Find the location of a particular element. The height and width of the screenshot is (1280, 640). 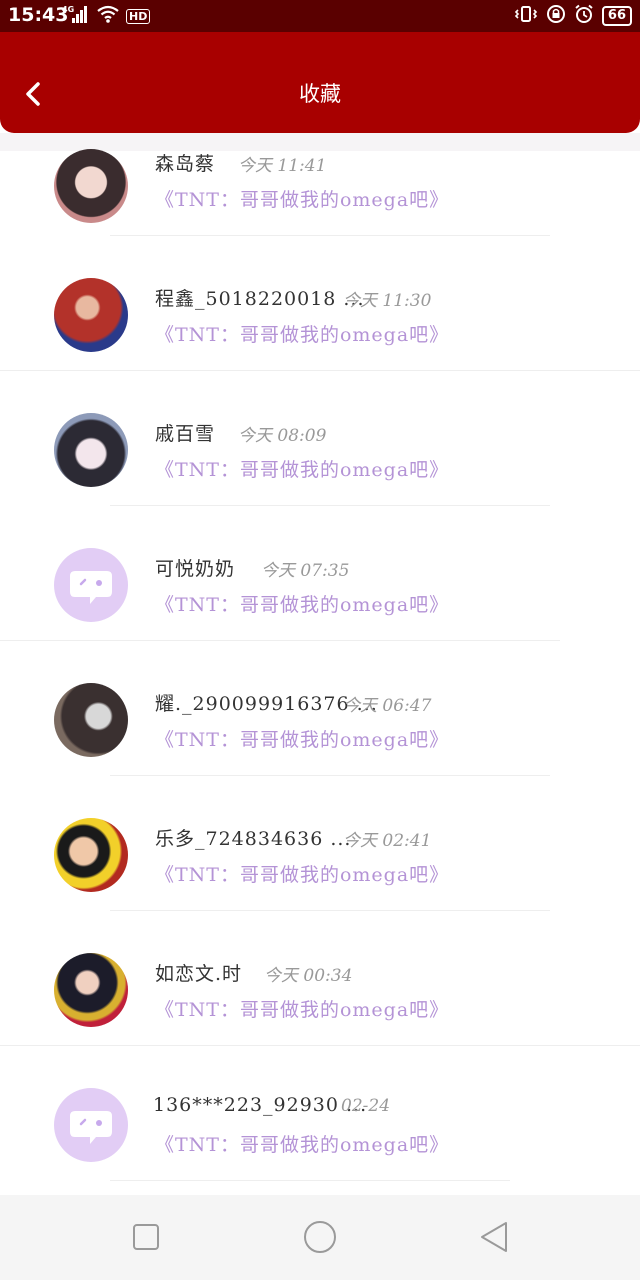

hd-badge: HD is located at coordinates (138, 16).